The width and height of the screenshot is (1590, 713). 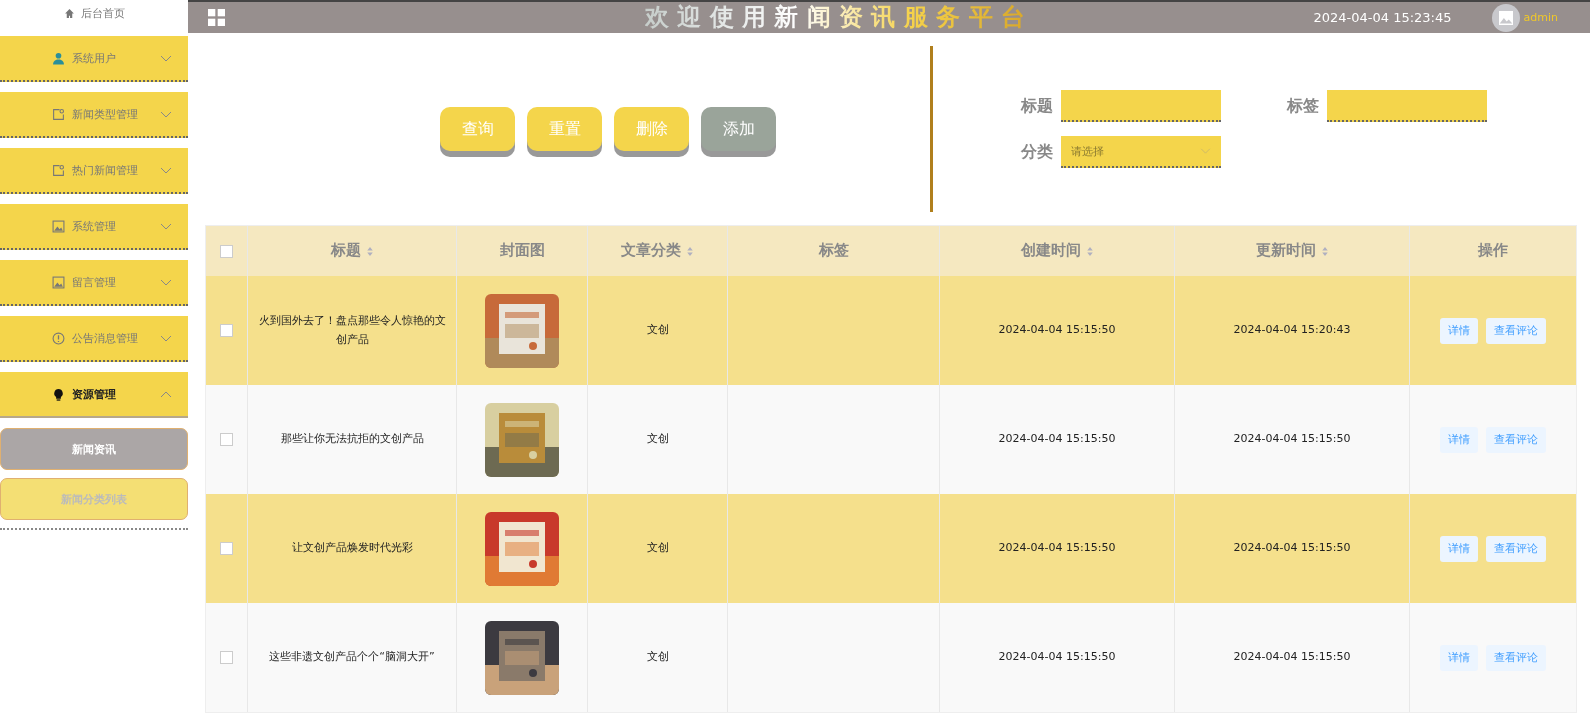 I want to click on column-header: 标题, so click(x=345, y=251).